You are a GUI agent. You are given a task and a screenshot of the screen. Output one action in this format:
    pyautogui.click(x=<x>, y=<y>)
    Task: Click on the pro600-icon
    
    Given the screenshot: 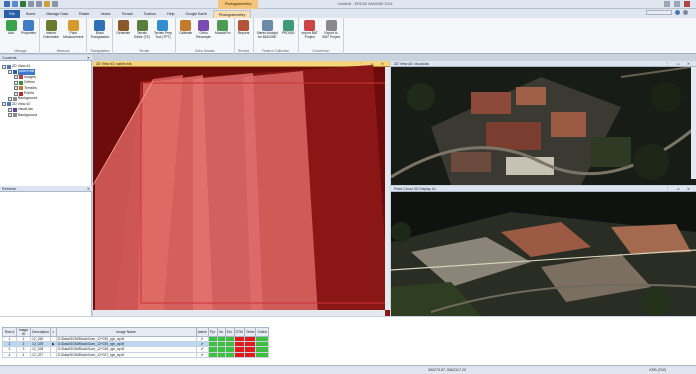 What is the action you would take?
    pyautogui.click(x=288, y=25)
    